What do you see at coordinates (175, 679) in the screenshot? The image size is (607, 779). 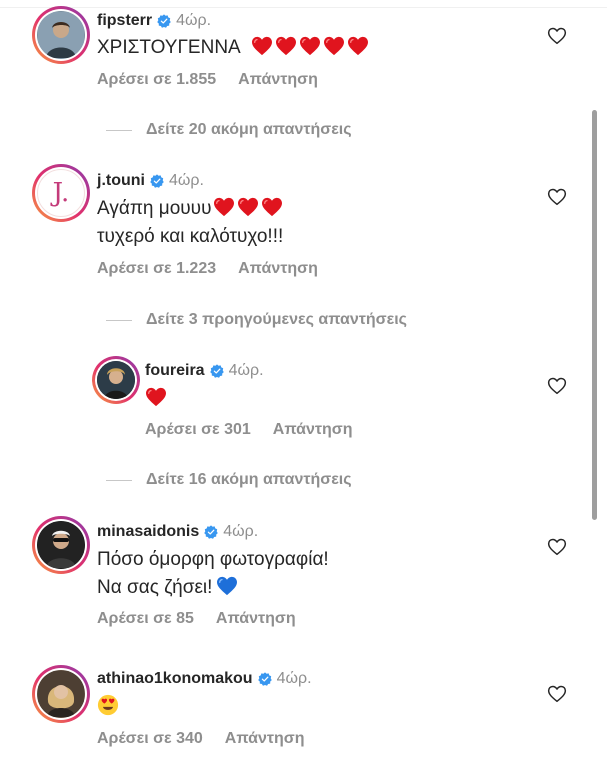 I see `username: athinao1konomakou` at bounding box center [175, 679].